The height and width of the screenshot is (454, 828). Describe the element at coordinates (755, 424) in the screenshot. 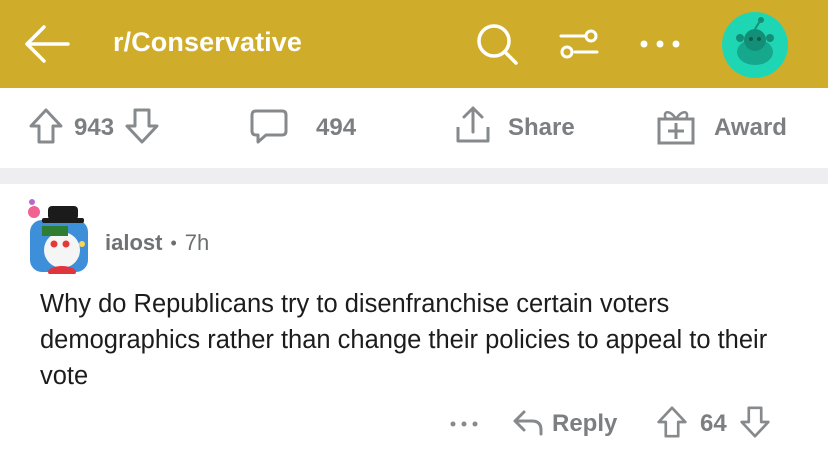

I see `comment-downvote-icon` at that location.